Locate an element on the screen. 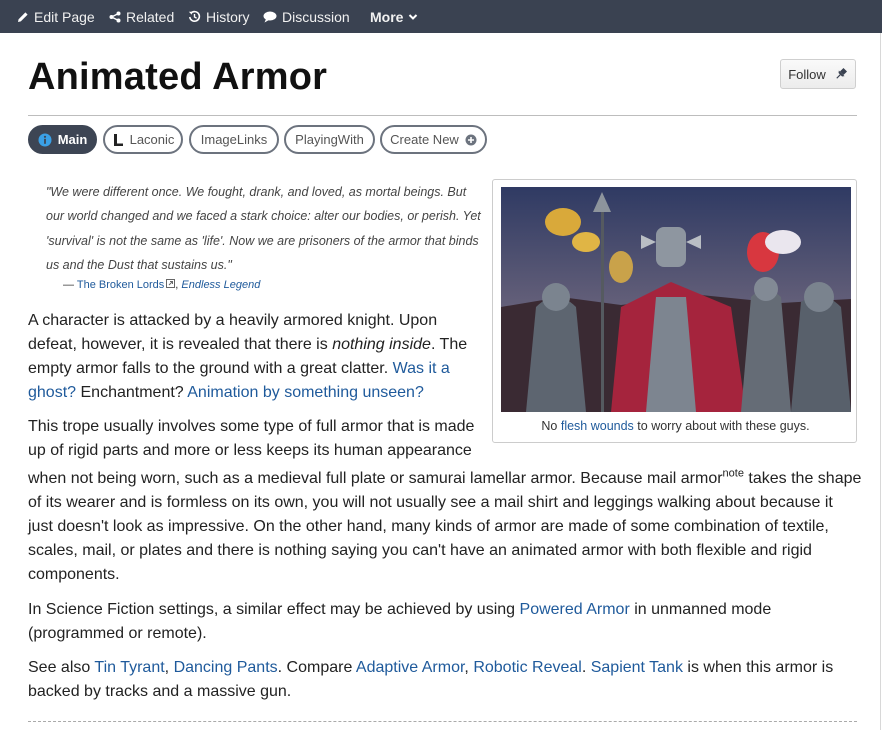 The height and width of the screenshot is (730, 882). caption-post: to worry about with these guys. is located at coordinates (723, 426).